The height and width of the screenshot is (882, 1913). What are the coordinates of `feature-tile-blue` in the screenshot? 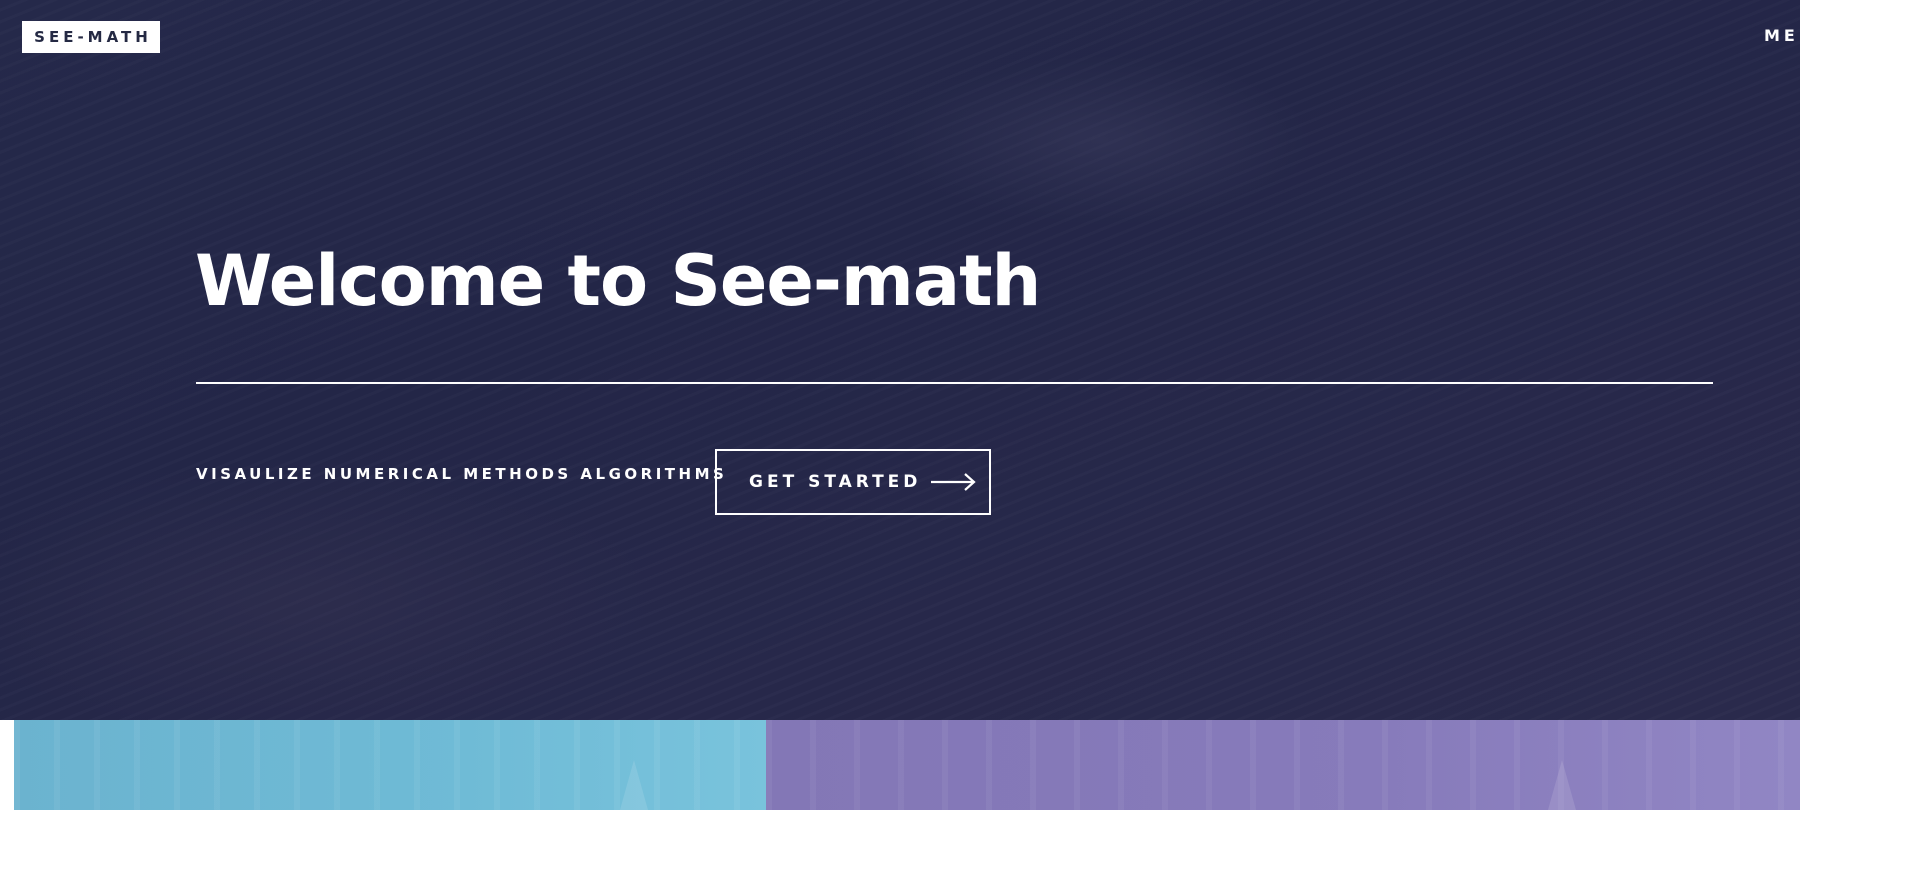 It's located at (390, 765).